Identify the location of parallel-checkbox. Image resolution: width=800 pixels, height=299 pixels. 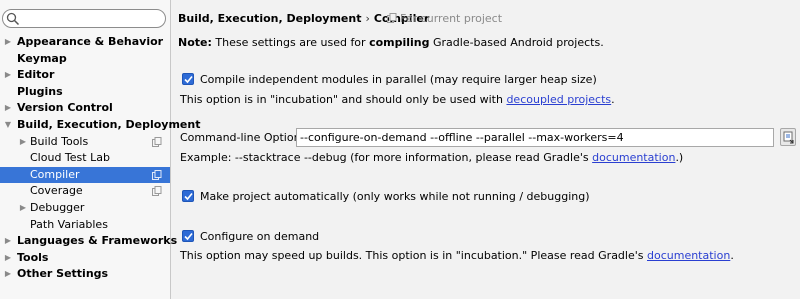
(188, 79).